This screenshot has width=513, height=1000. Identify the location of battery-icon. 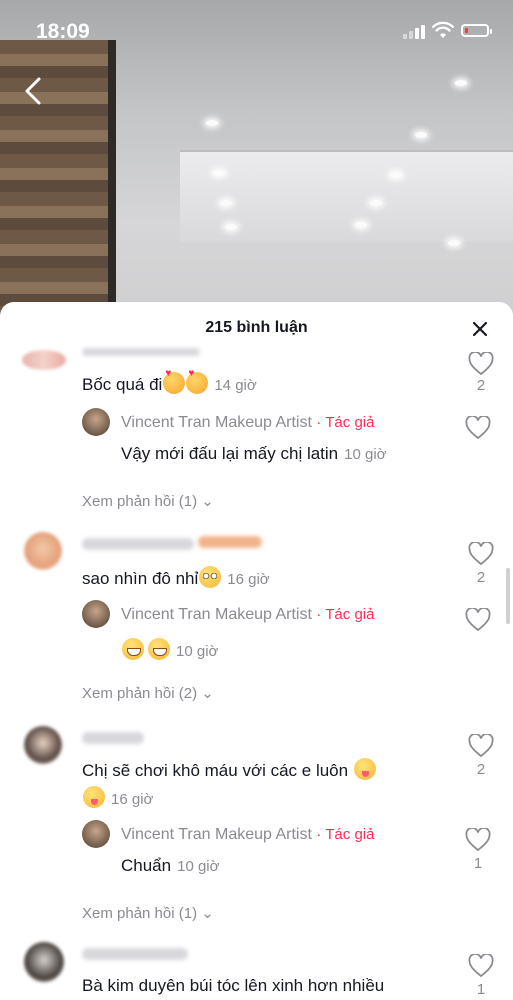
(476, 30).